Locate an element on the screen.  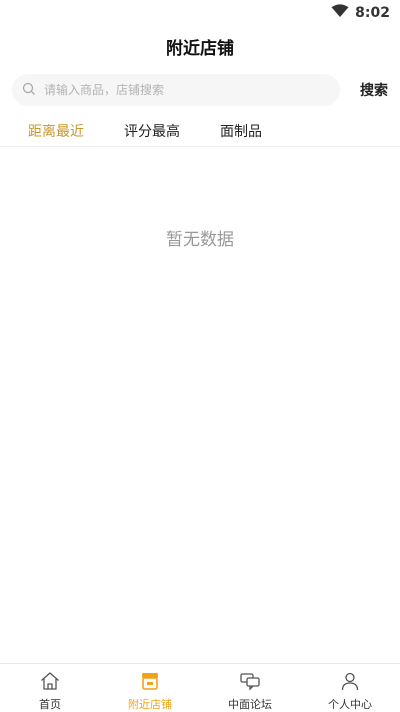
user-icon is located at coordinates (350, 683).